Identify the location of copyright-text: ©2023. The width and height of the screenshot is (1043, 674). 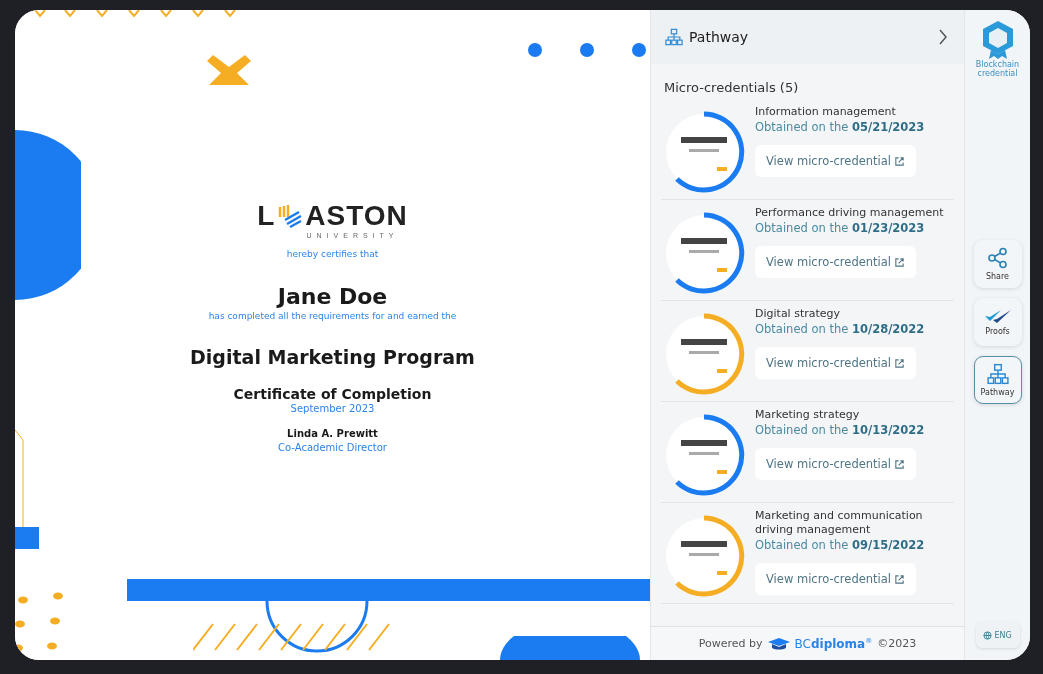
(897, 643).